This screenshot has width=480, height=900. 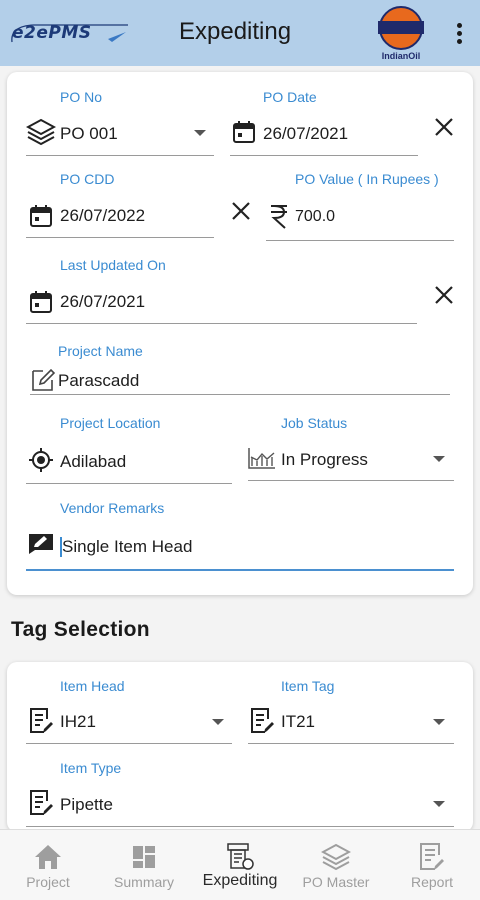 I want to click on po-date-field, so click(x=324, y=155).